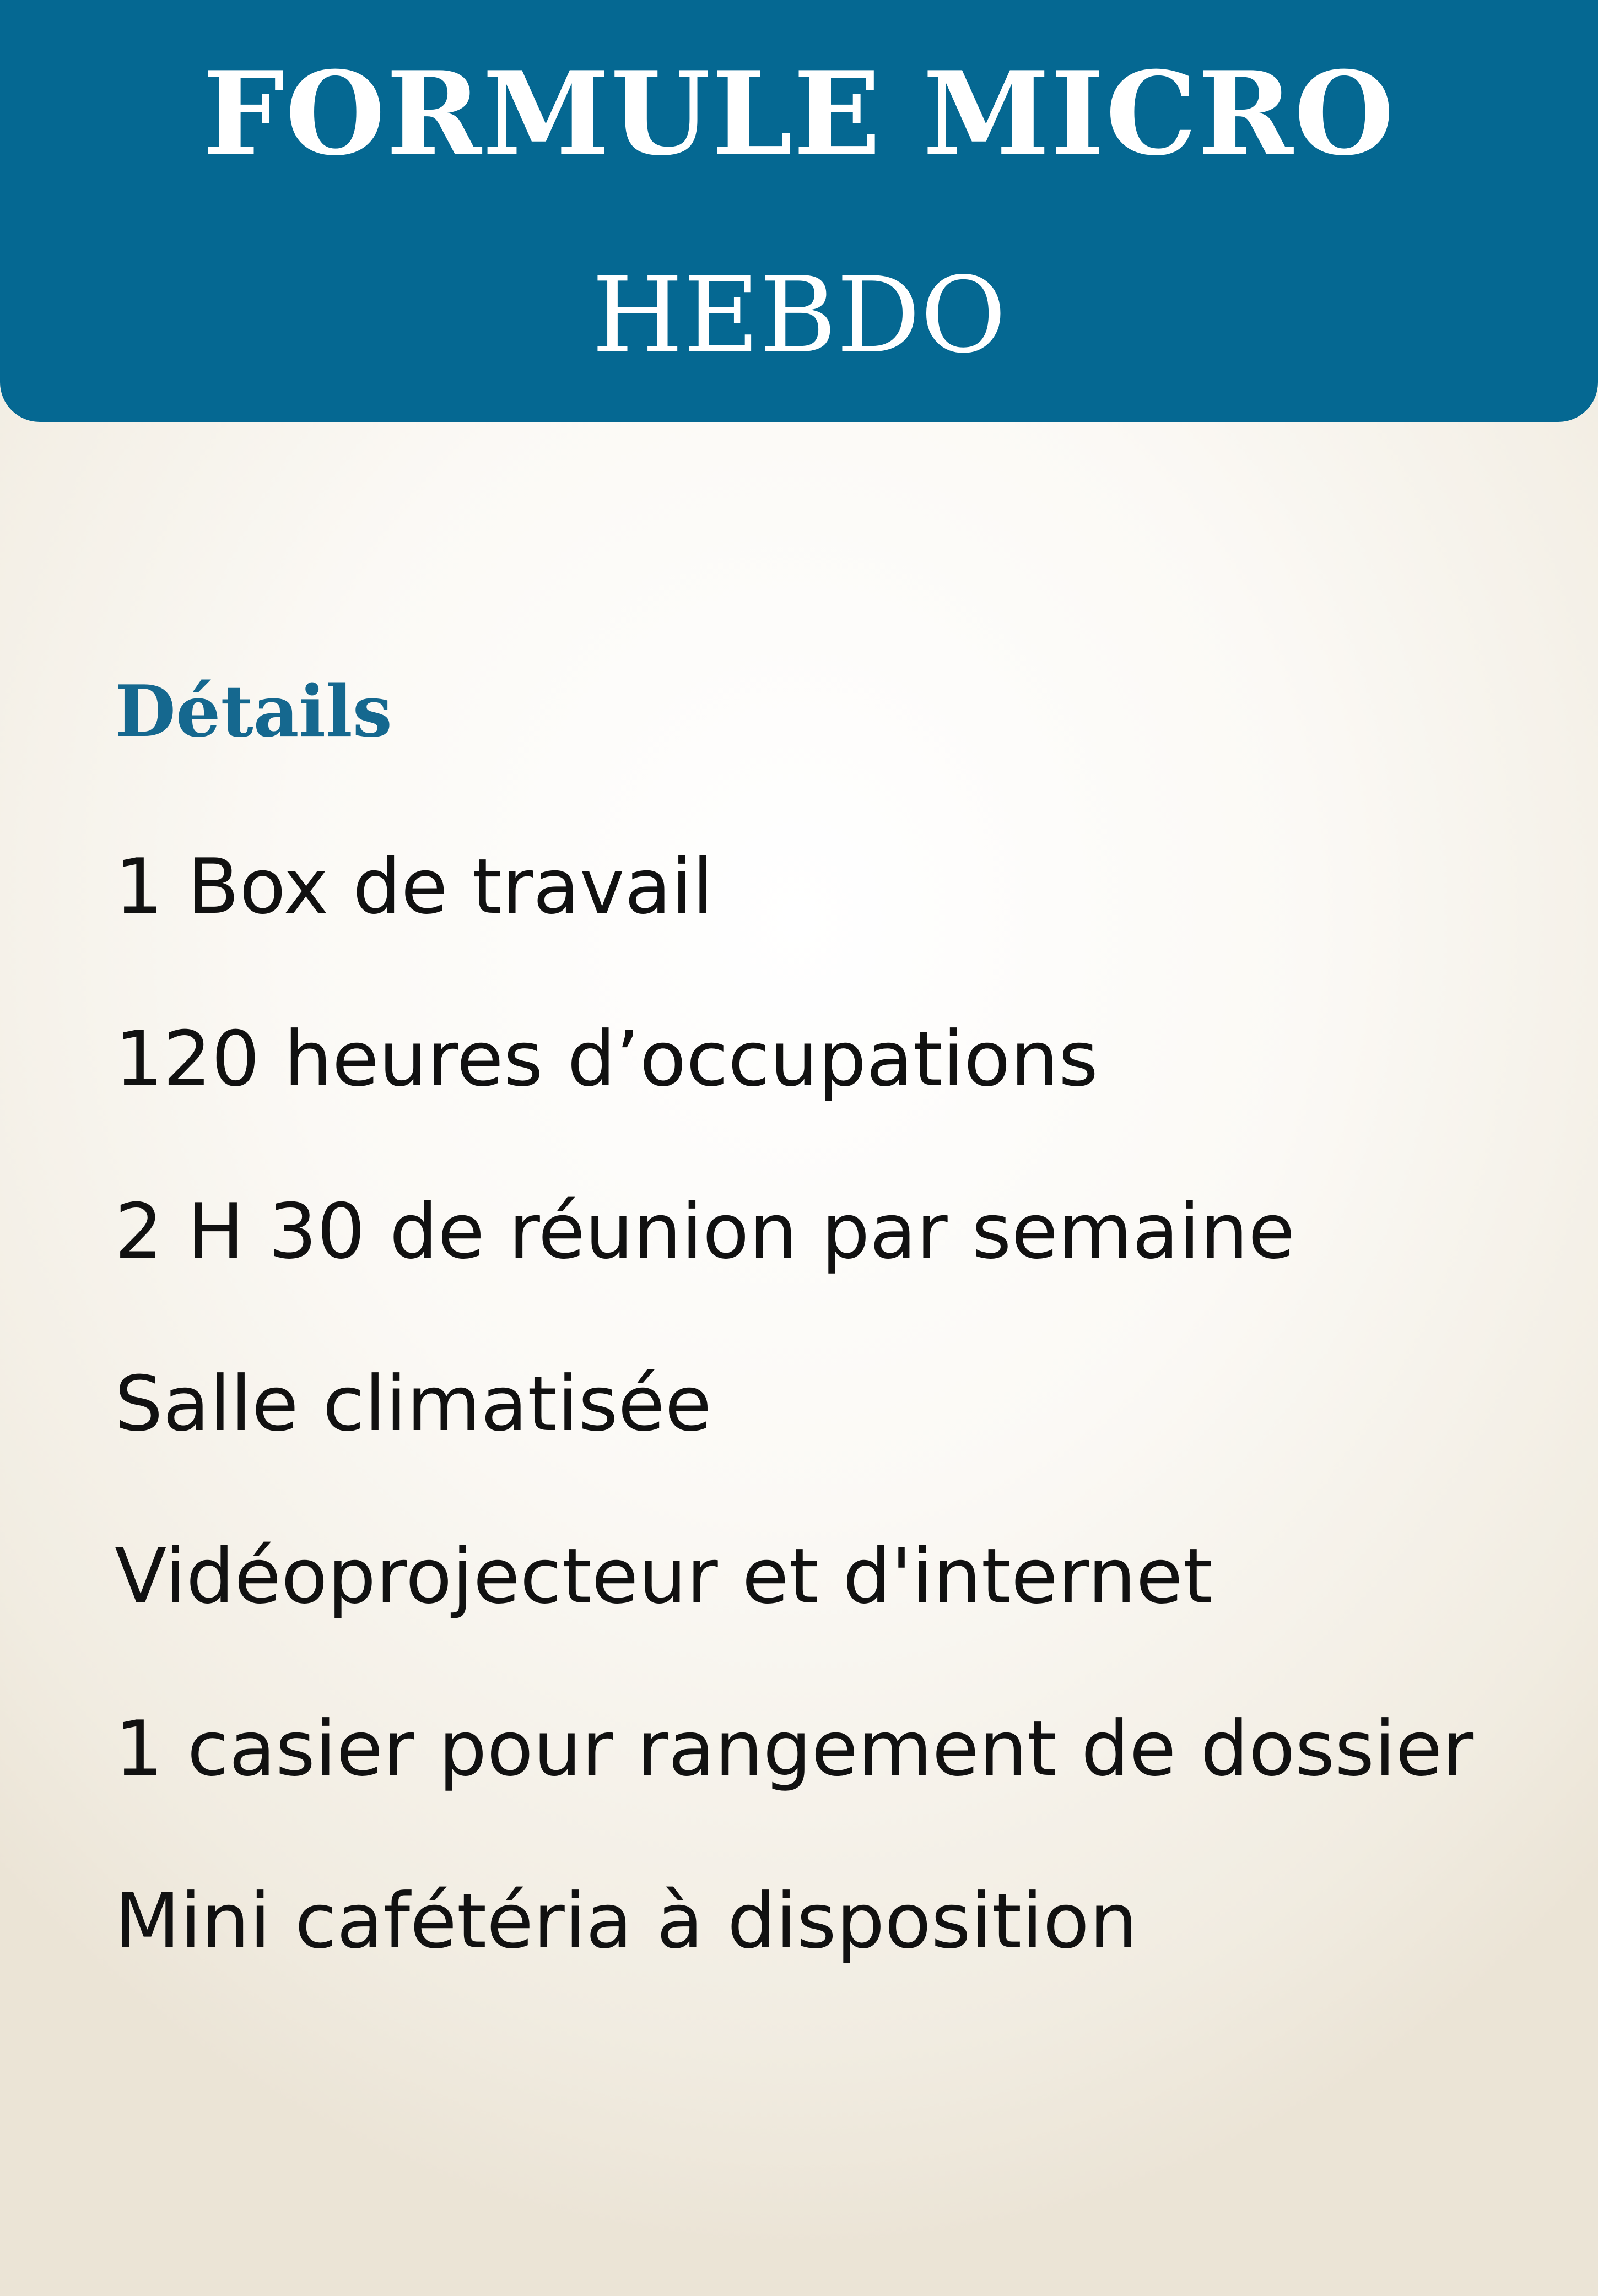  I want to click on detail-item-meeting: 2 H 30 de réunion par semaine, so click(705, 1231).